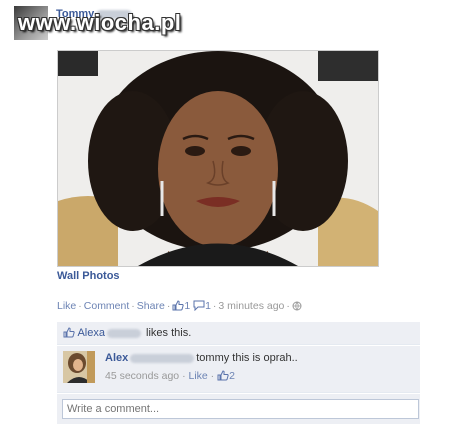 The width and height of the screenshot is (455, 429). I want to click on post-actions: Like · Comment · Share · 1 1 · 3 minutes ago ·, so click(179, 307).